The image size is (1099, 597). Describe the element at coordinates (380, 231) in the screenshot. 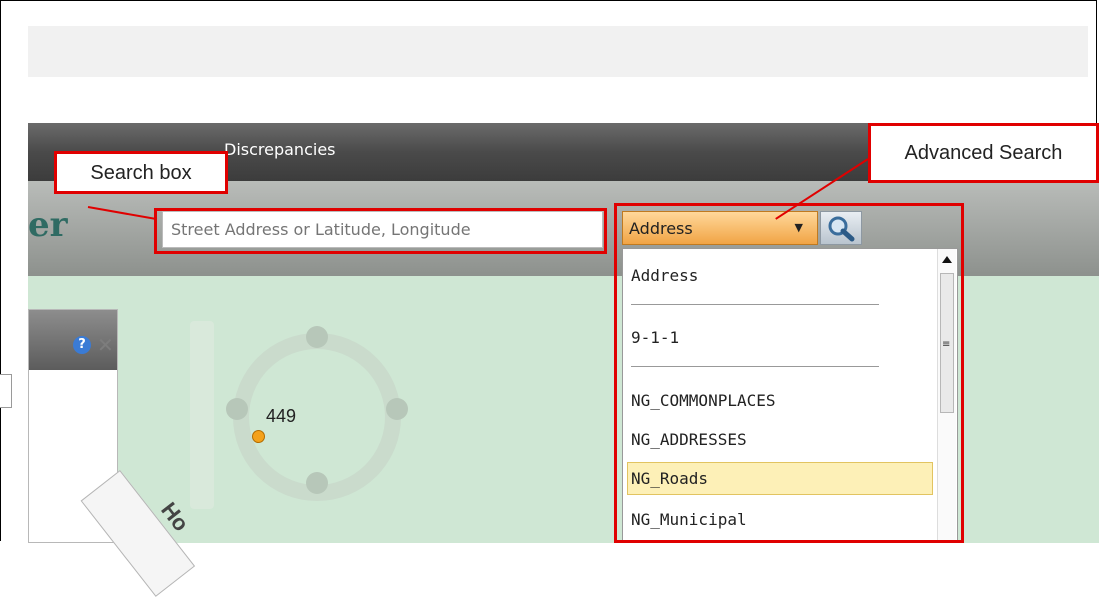

I see `search-box-highlight` at that location.